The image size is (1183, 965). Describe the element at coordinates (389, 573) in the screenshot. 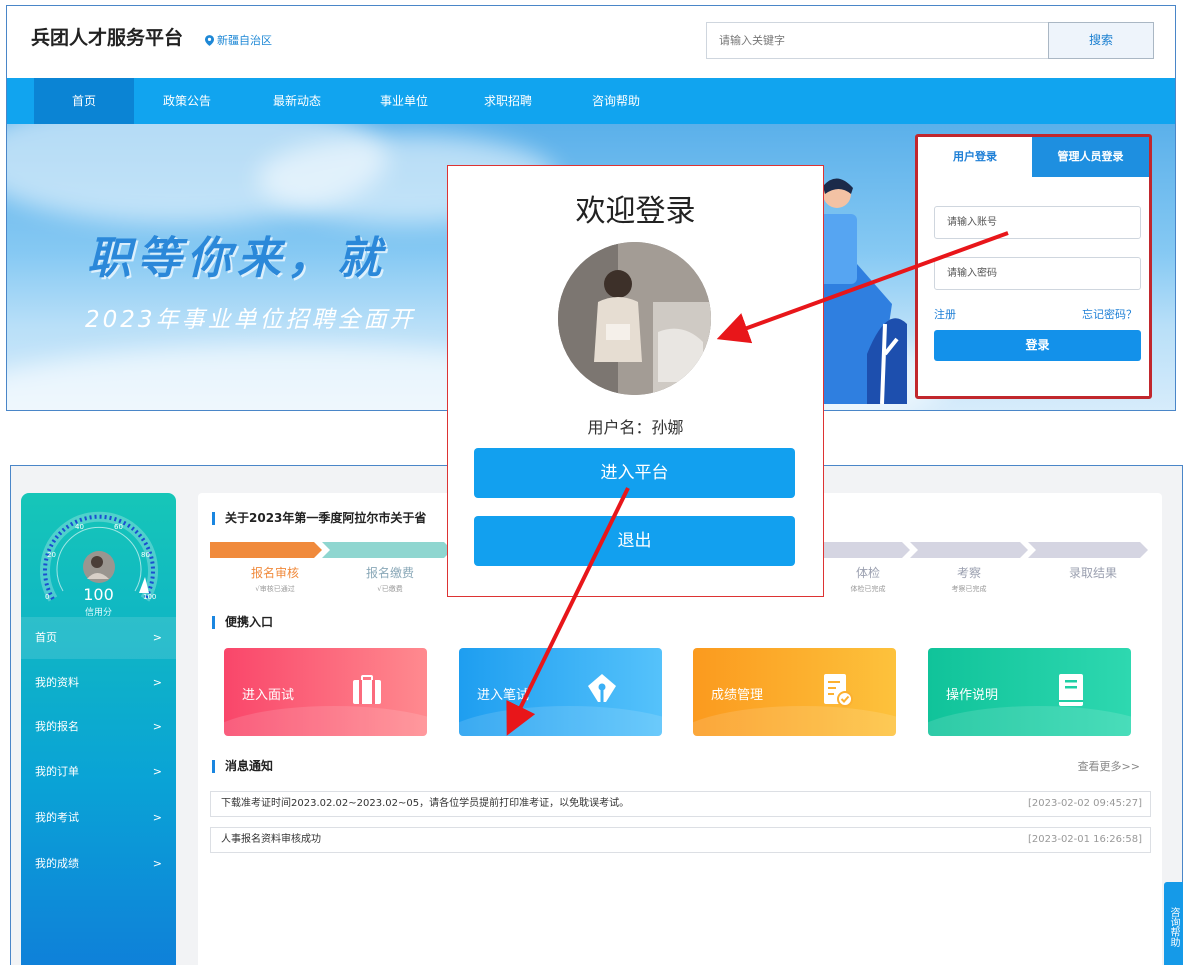

I see `progress-step-name: 报名缴费` at that location.